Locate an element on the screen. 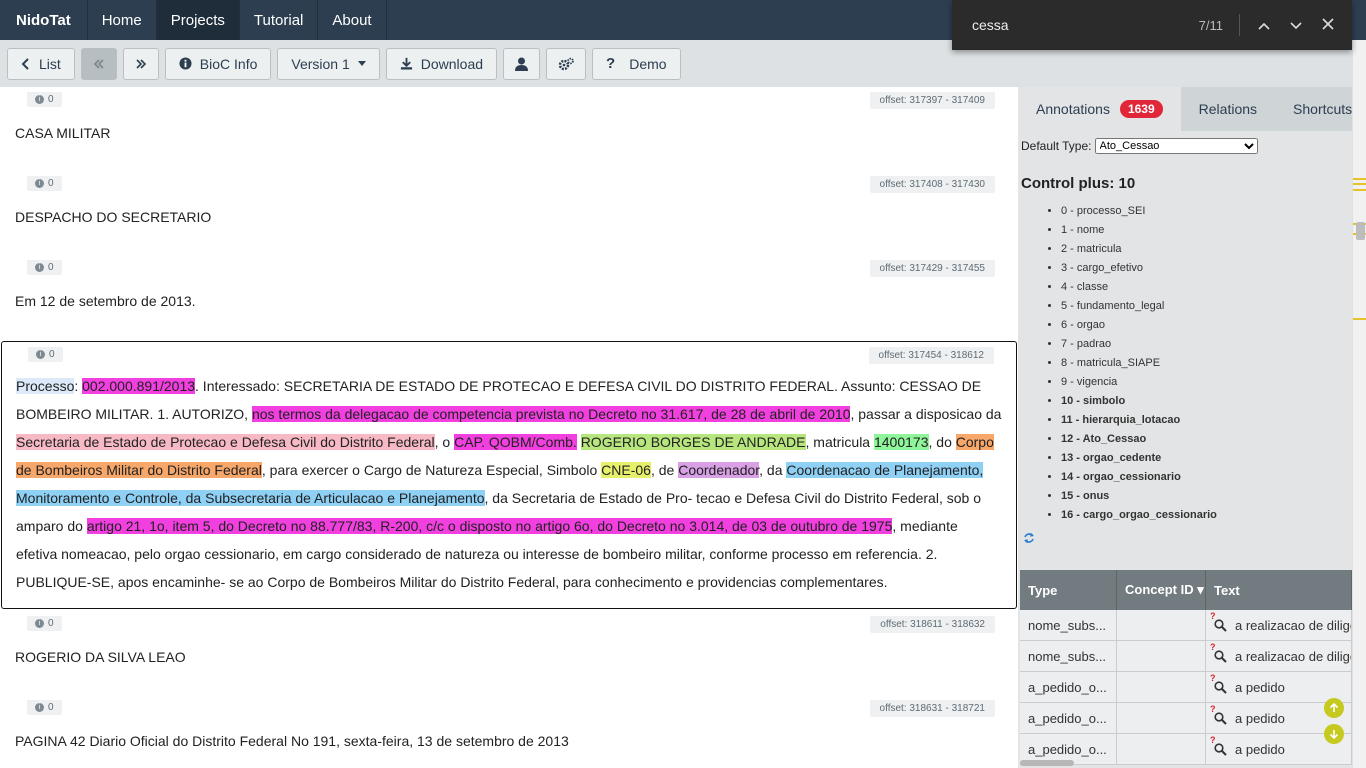 Image resolution: width=1366 pixels, height=768 pixels. default-type-select: Ato_Cessao is located at coordinates (1176, 146).